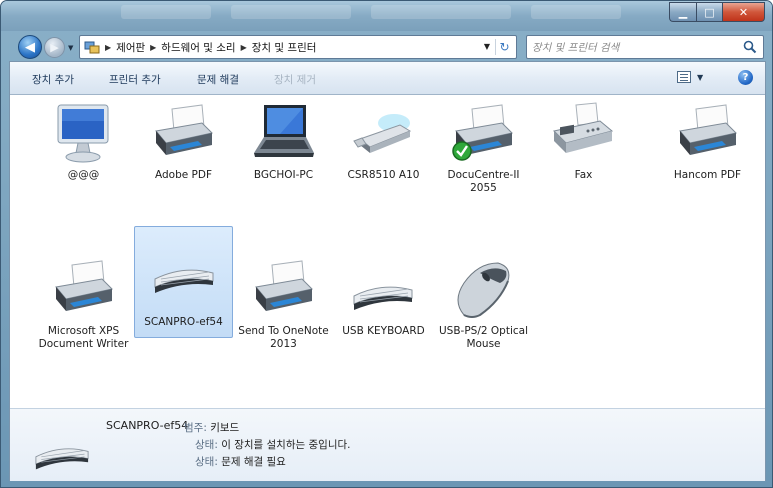  I want to click on device-label: USB KEYBOARD, so click(383, 331).